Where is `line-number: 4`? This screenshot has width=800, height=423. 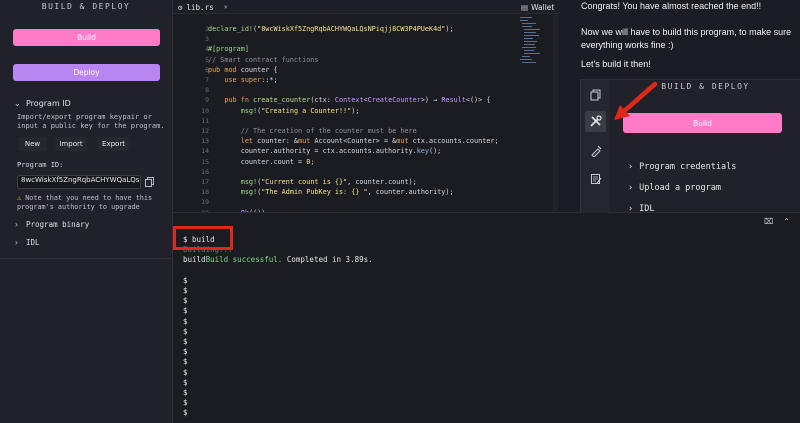
line-number: 4 is located at coordinates (207, 49).